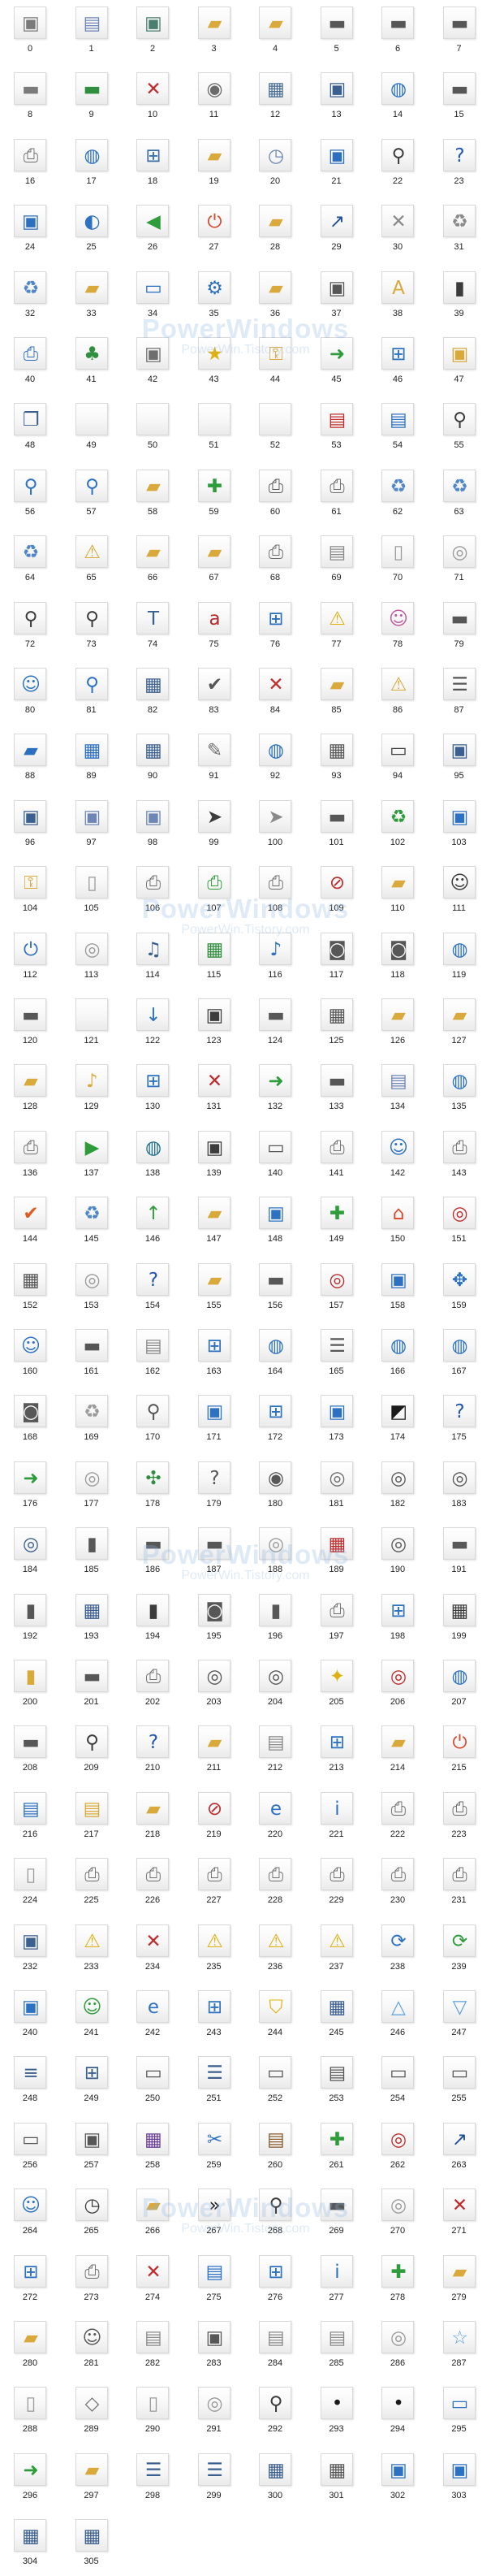 The height and width of the screenshot is (2576, 491). What do you see at coordinates (214, 2213) in the screenshot?
I see `icon-cell: » 267` at bounding box center [214, 2213].